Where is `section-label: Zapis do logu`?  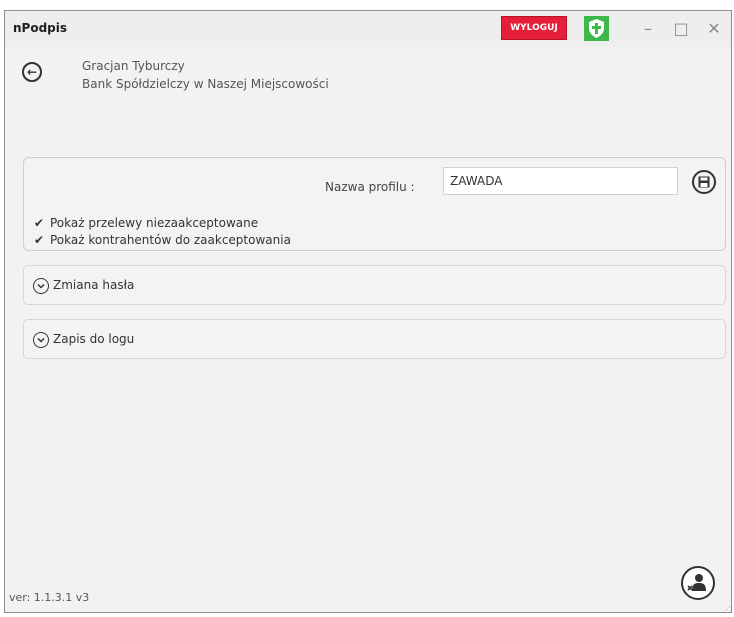
section-label: Zapis do logu is located at coordinates (94, 339).